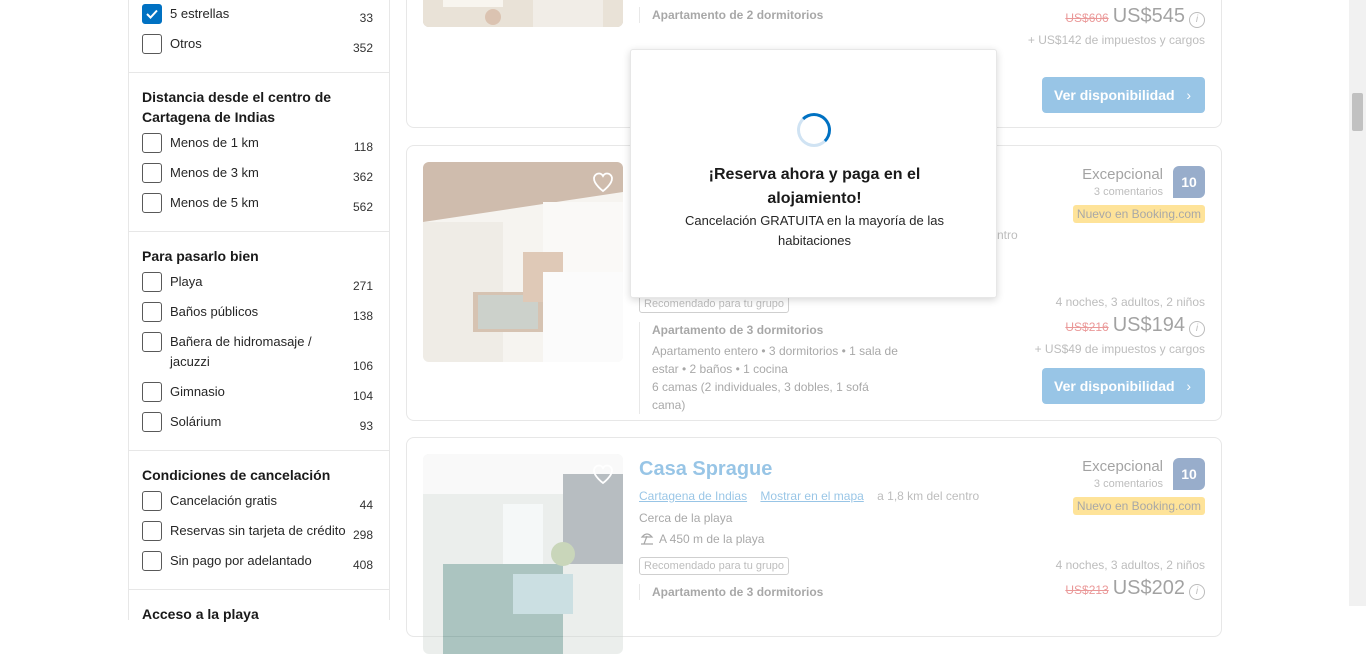  What do you see at coordinates (259, 148) in the screenshot?
I see `filter-distance-1km: Menos de 1 km 118` at bounding box center [259, 148].